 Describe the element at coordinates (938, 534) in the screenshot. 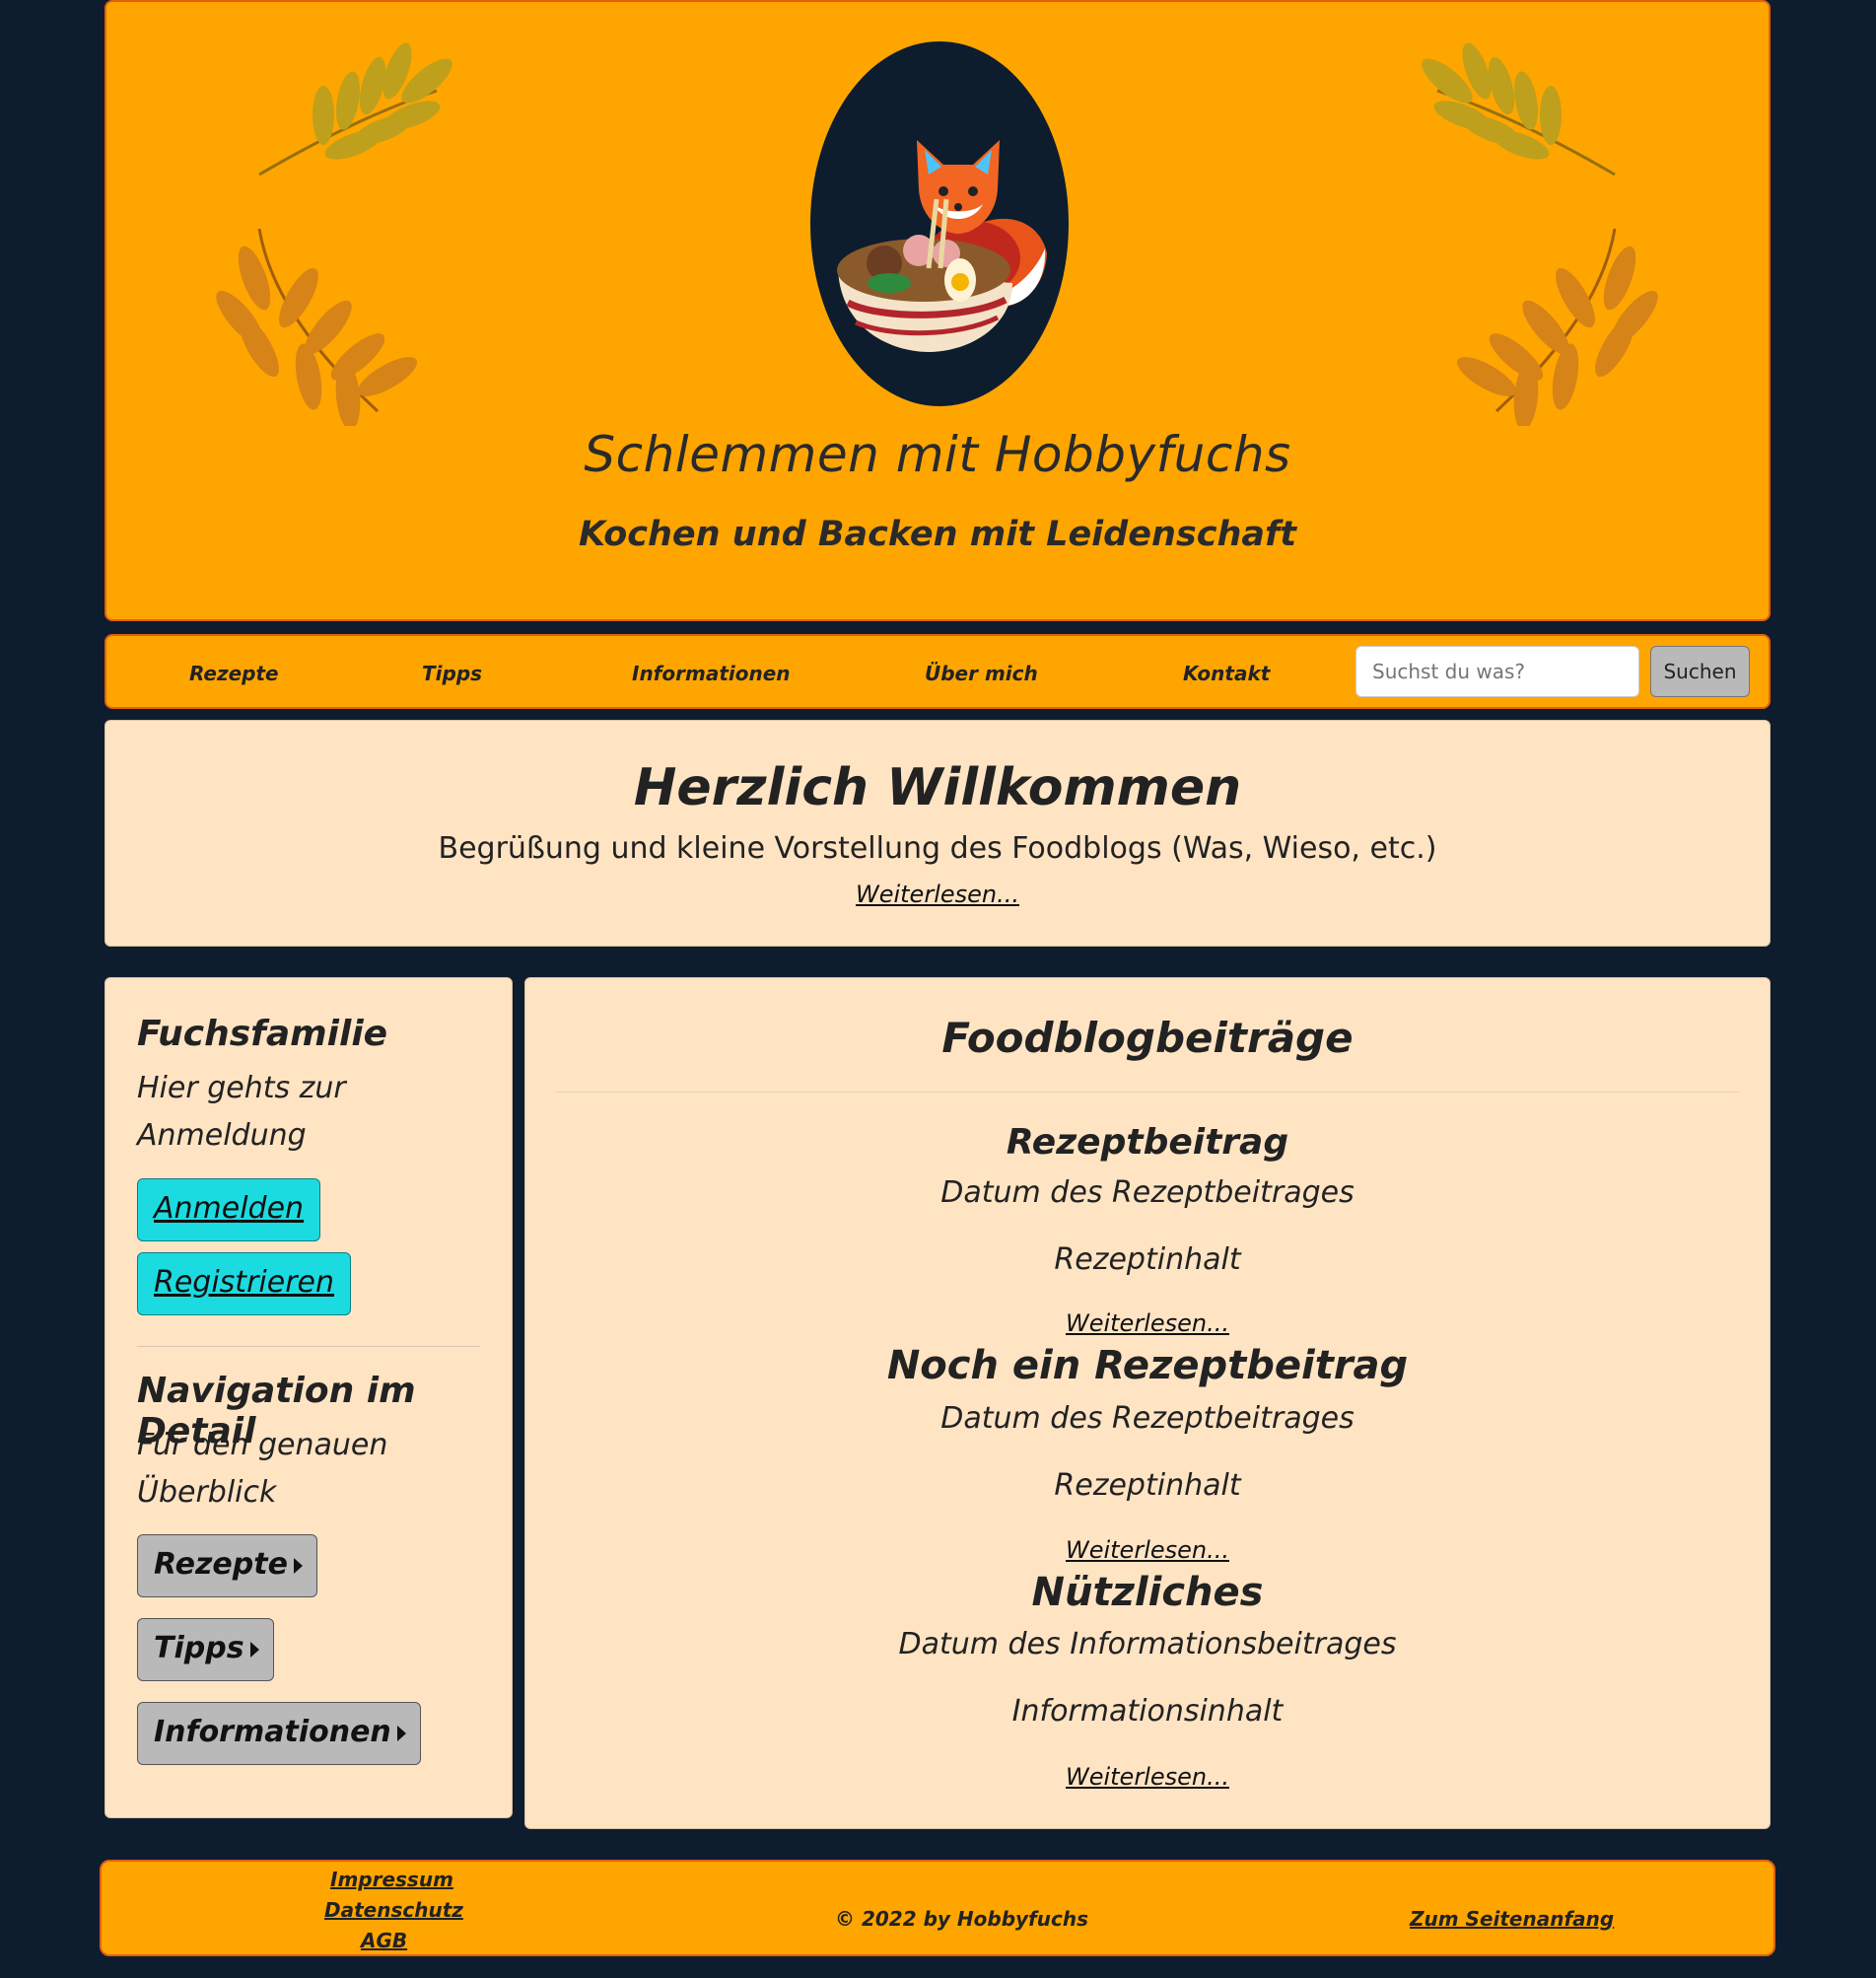

I see `site-subtitle: Kochen und Backen mit Leidenschaft` at that location.